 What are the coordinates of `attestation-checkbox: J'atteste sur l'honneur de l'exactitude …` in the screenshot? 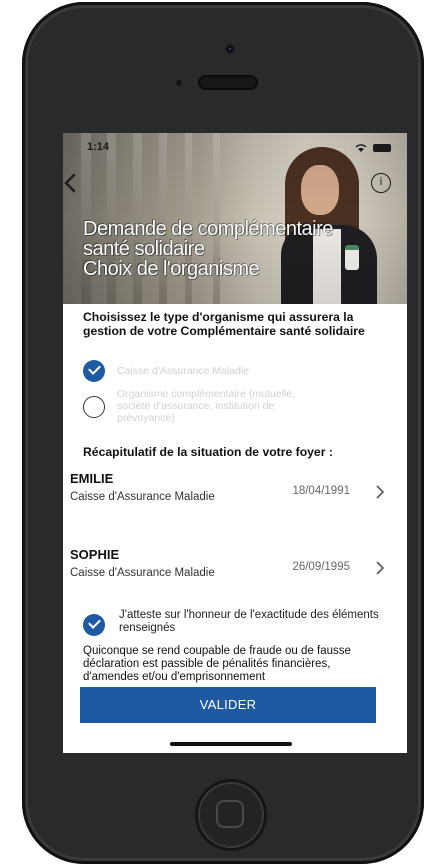 It's located at (245, 622).